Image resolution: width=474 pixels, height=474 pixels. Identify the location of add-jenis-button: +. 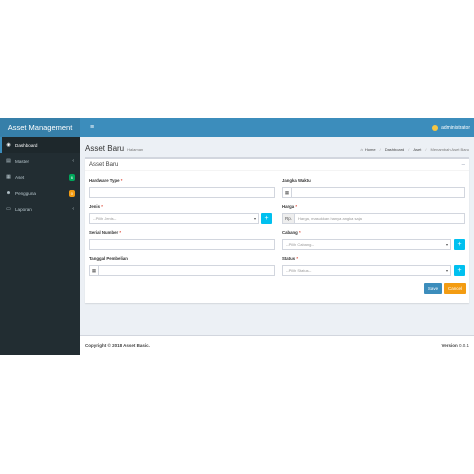
(266, 218).